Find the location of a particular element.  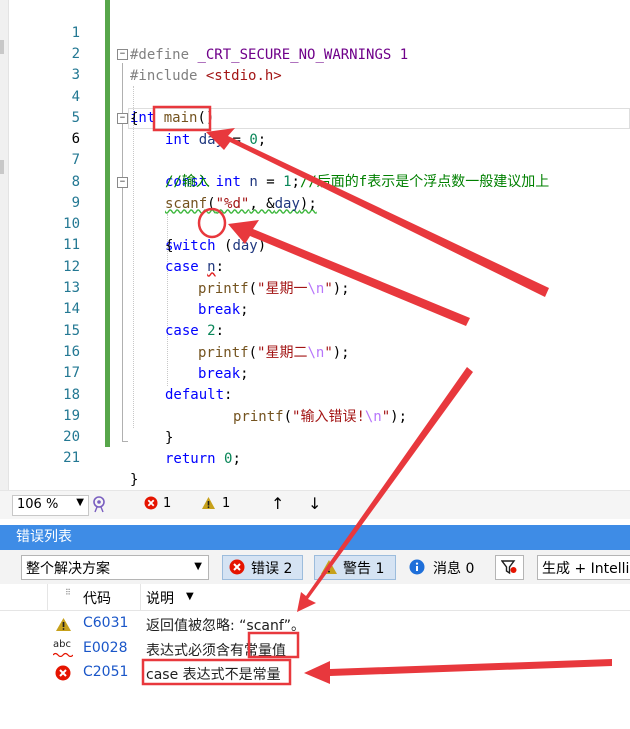

code-line-9: 9 − switch (day) is located at coordinates (315, 213).